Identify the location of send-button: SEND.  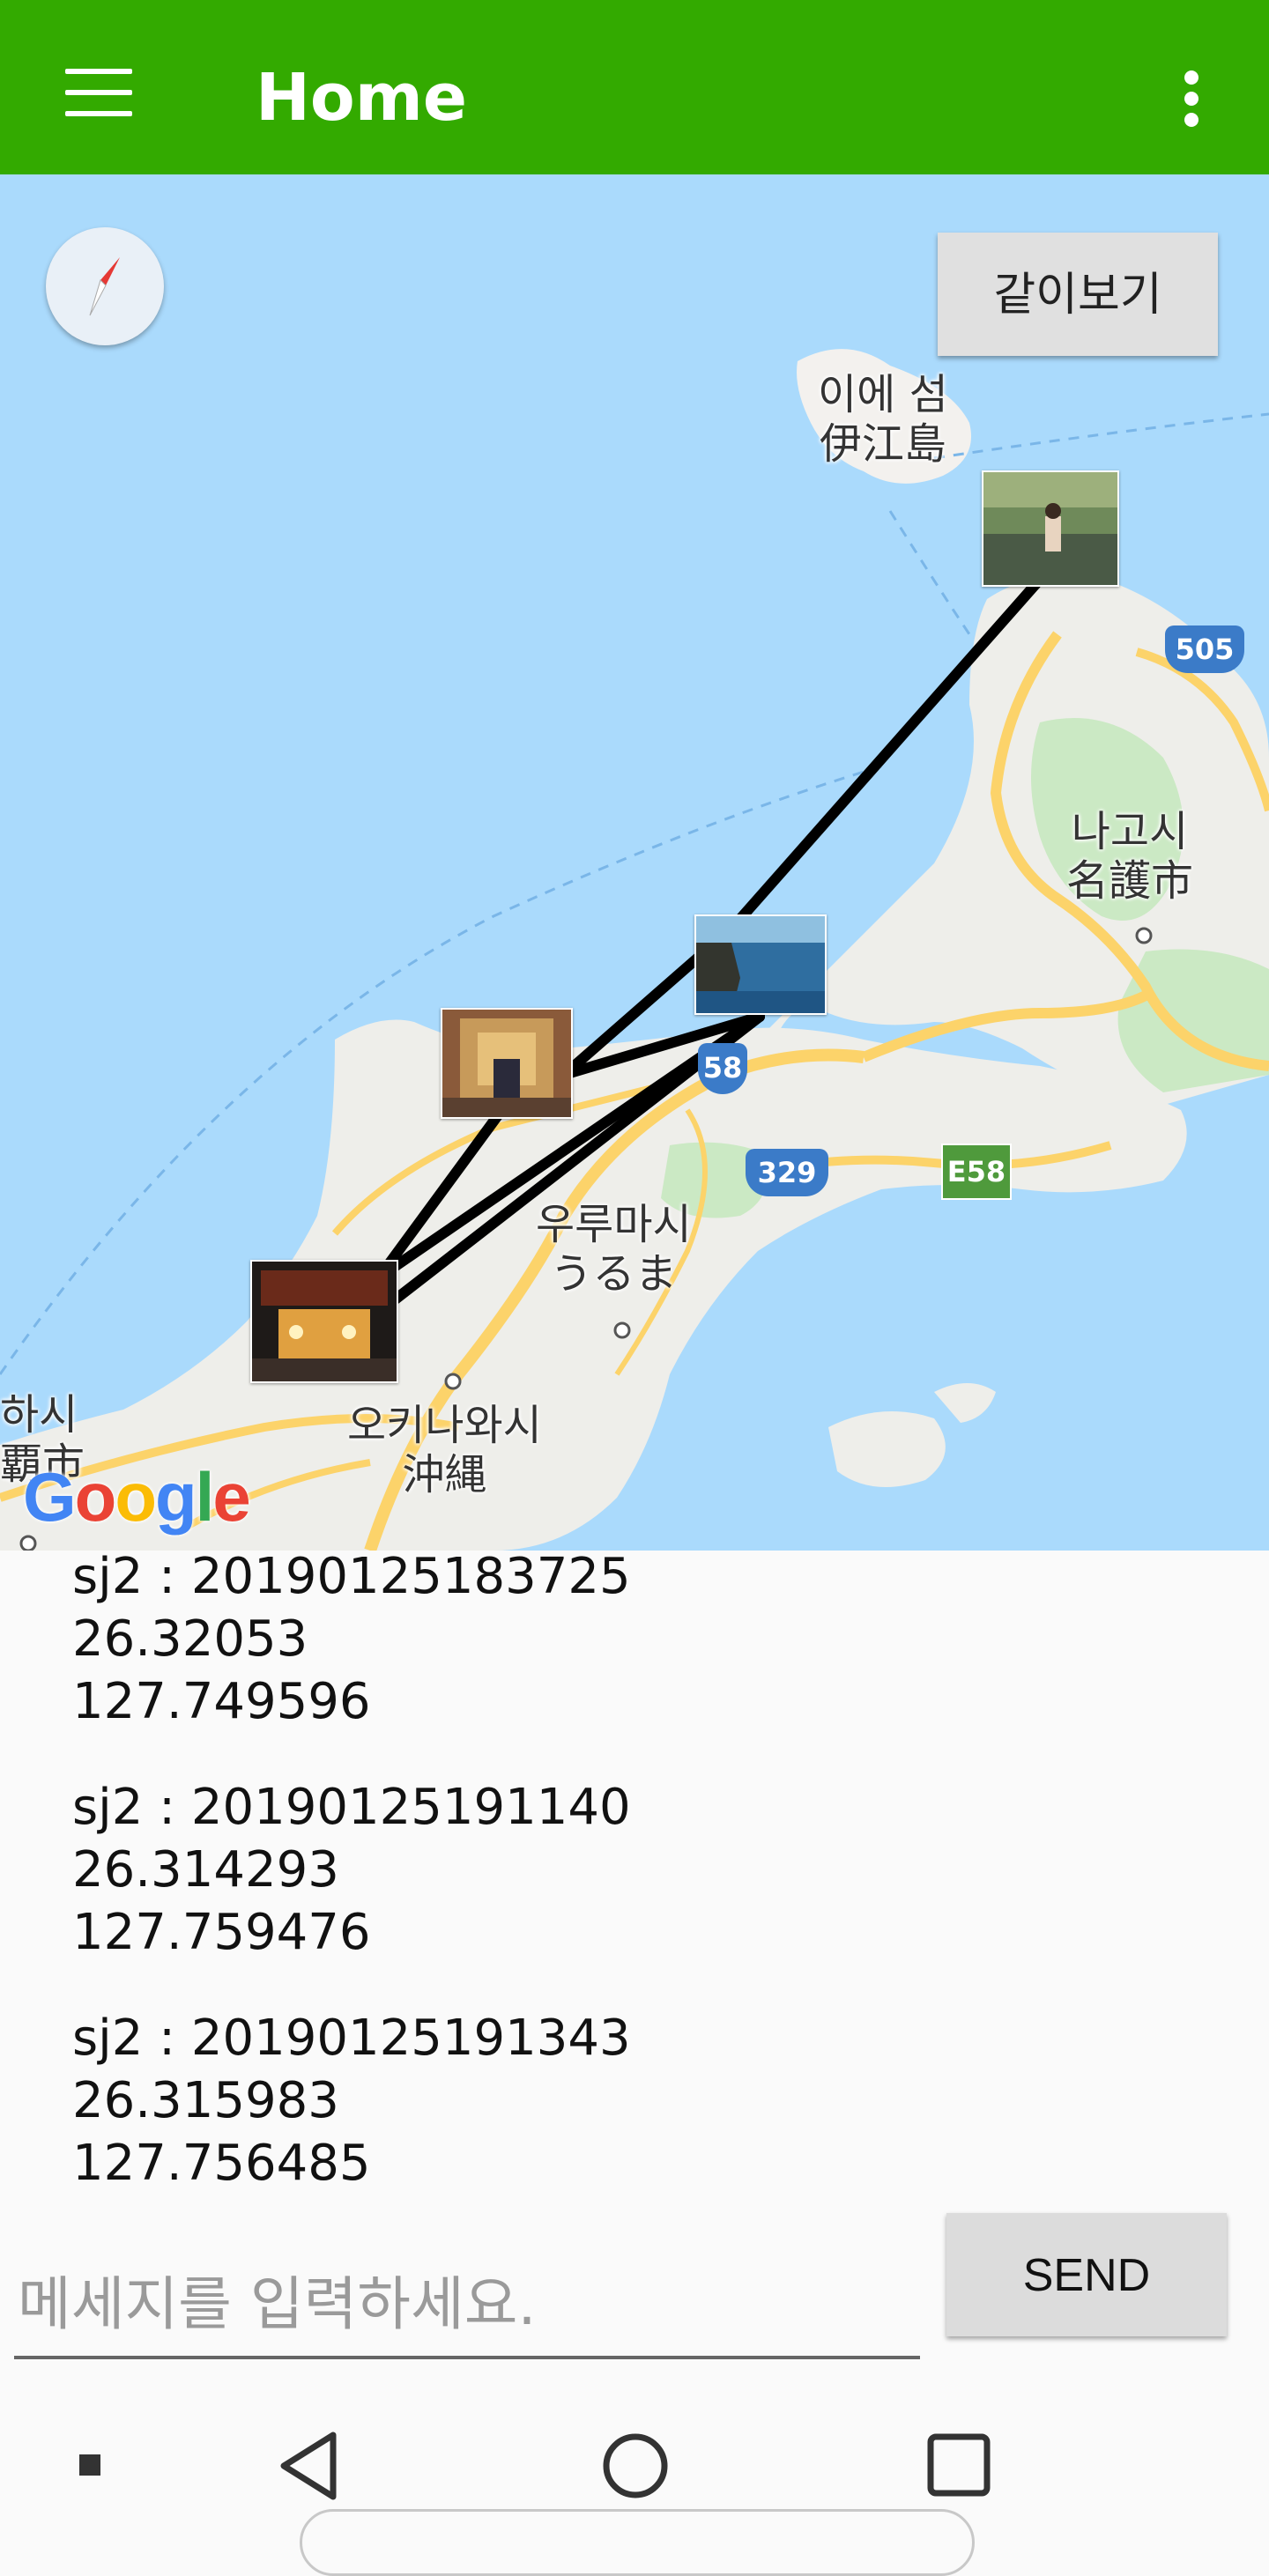
(1086, 2274).